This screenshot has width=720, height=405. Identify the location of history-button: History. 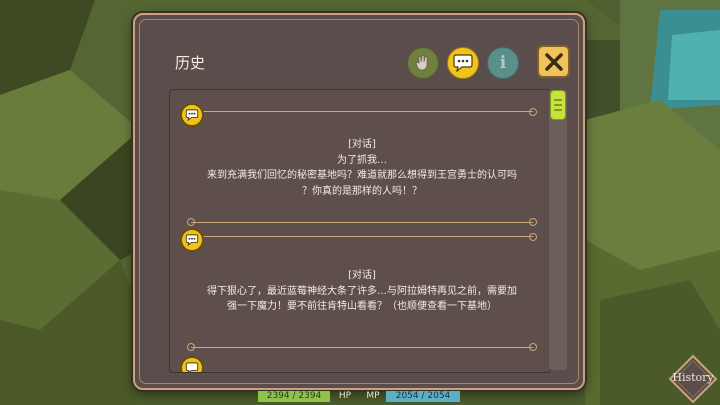
(693, 379).